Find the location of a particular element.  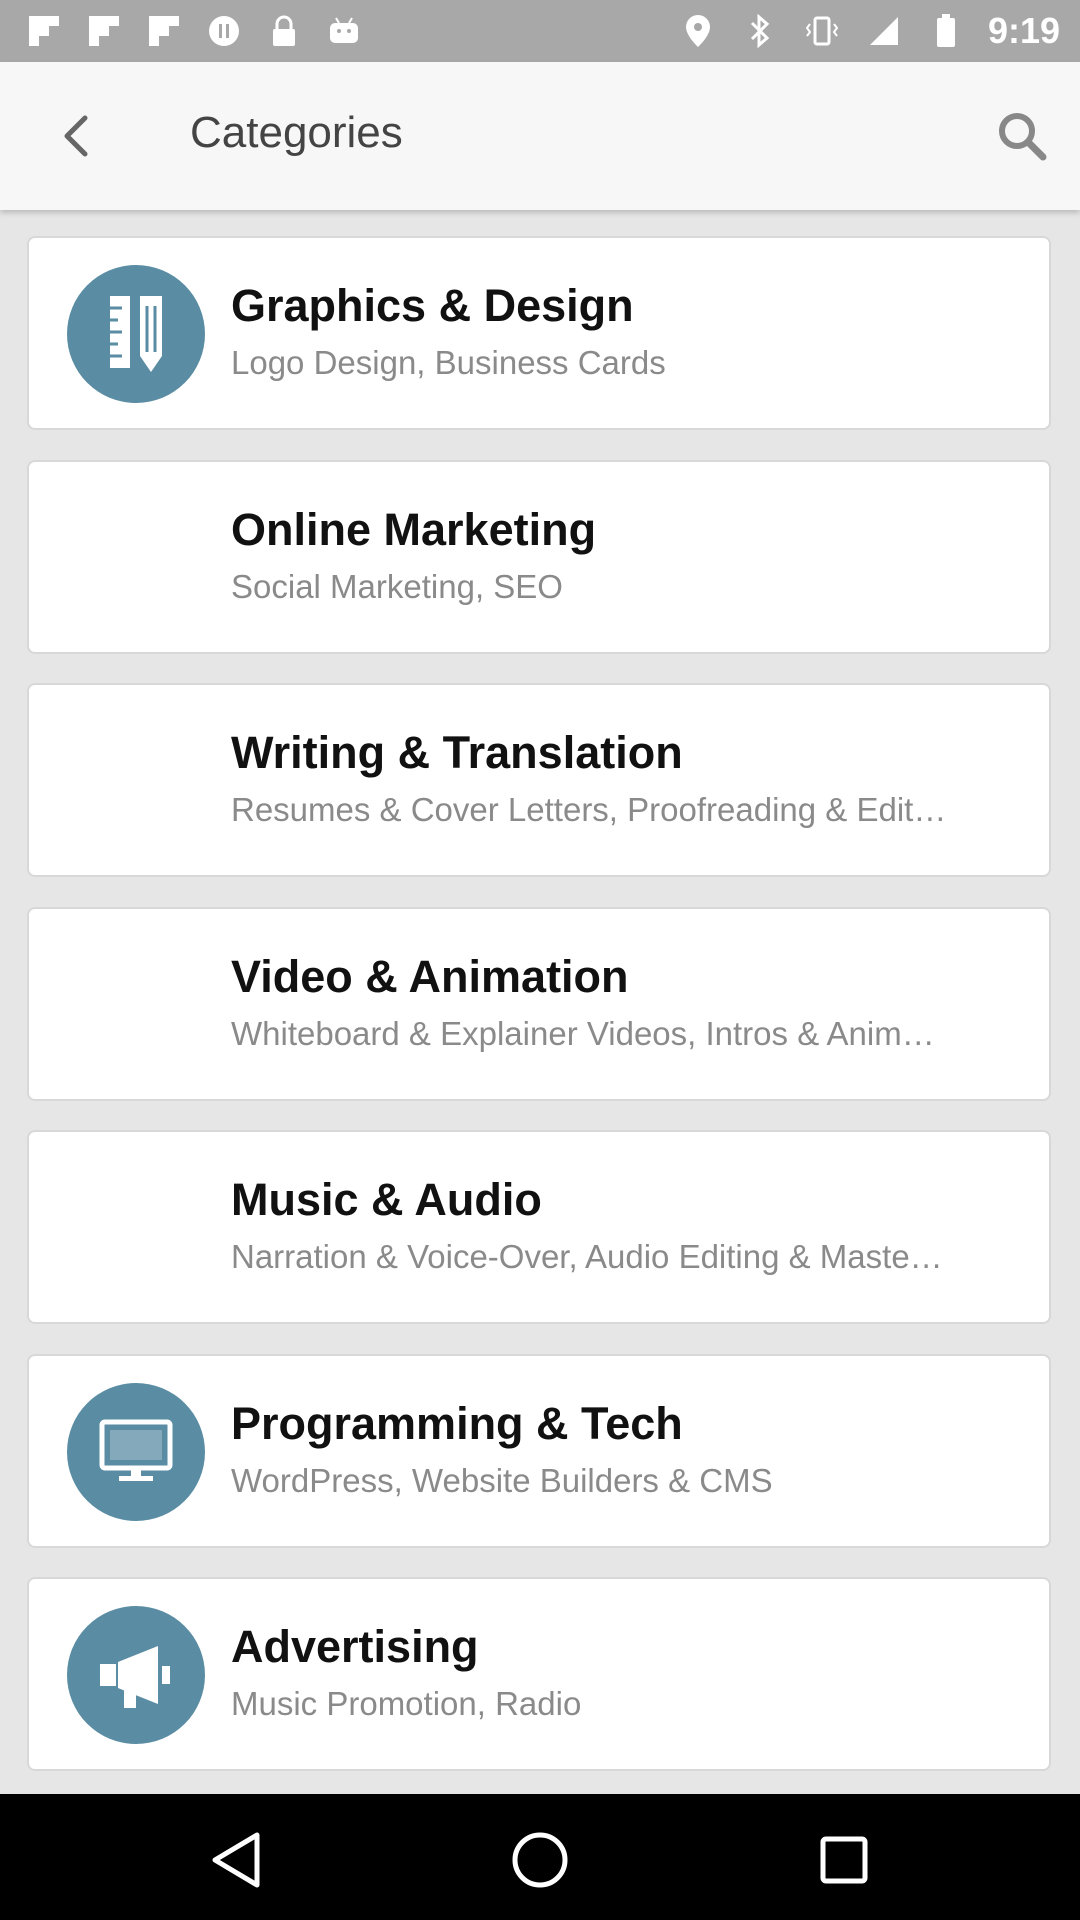

nav-home-button is located at coordinates (540, 1860).